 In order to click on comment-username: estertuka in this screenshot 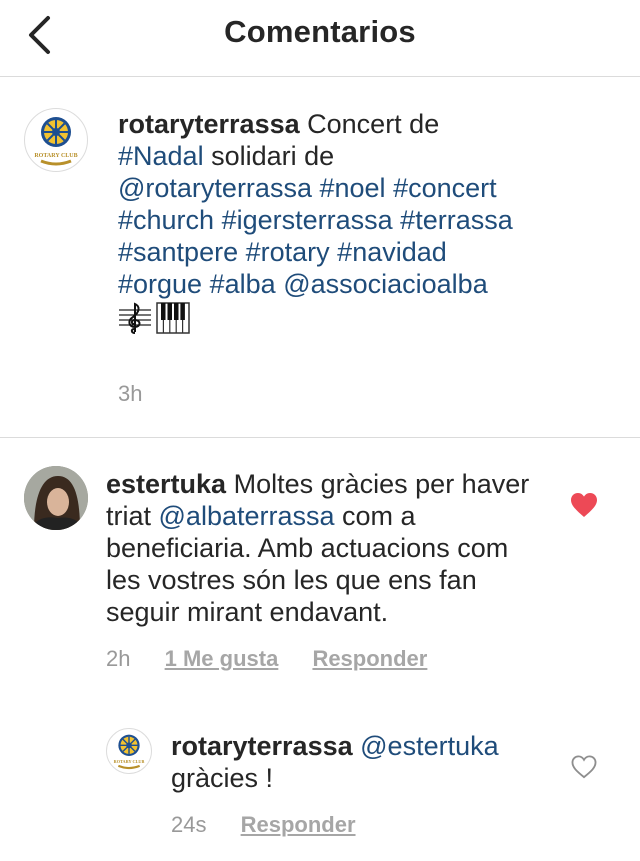, I will do `click(166, 484)`.